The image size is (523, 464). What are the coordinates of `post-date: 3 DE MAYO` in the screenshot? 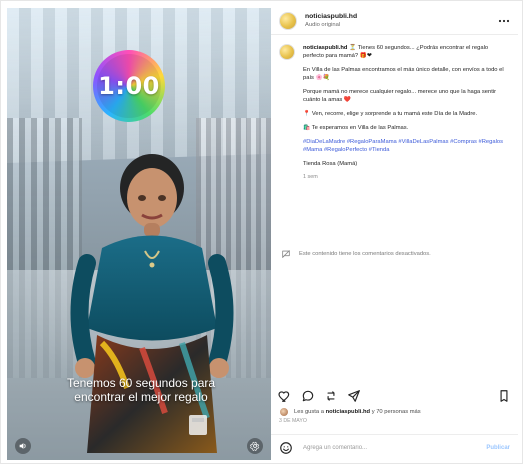 It's located at (293, 421).